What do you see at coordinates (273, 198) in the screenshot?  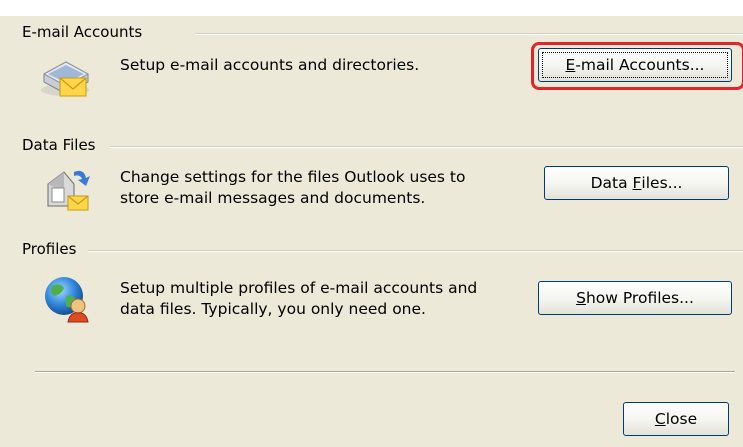 I see `data-files-description-line-2: store e-mail messages and documents.` at bounding box center [273, 198].